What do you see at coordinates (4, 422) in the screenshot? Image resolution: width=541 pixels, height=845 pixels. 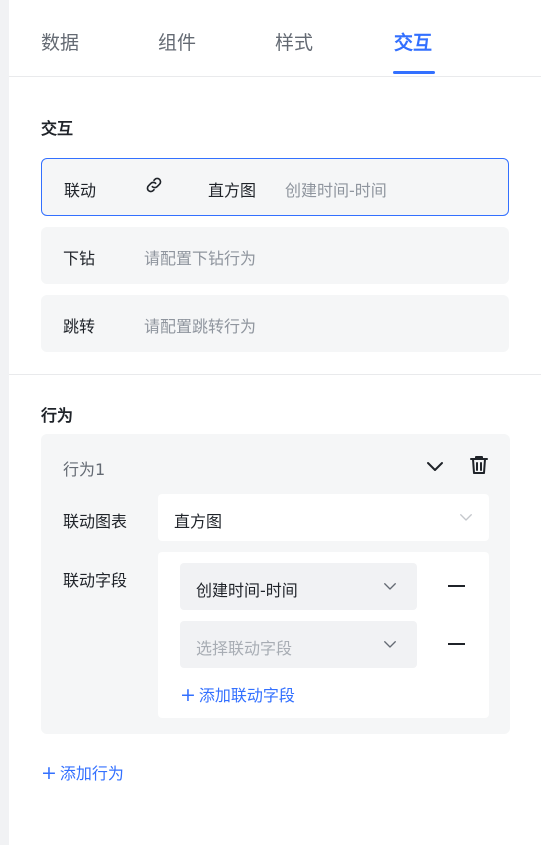 I see `left-edge-strip` at bounding box center [4, 422].